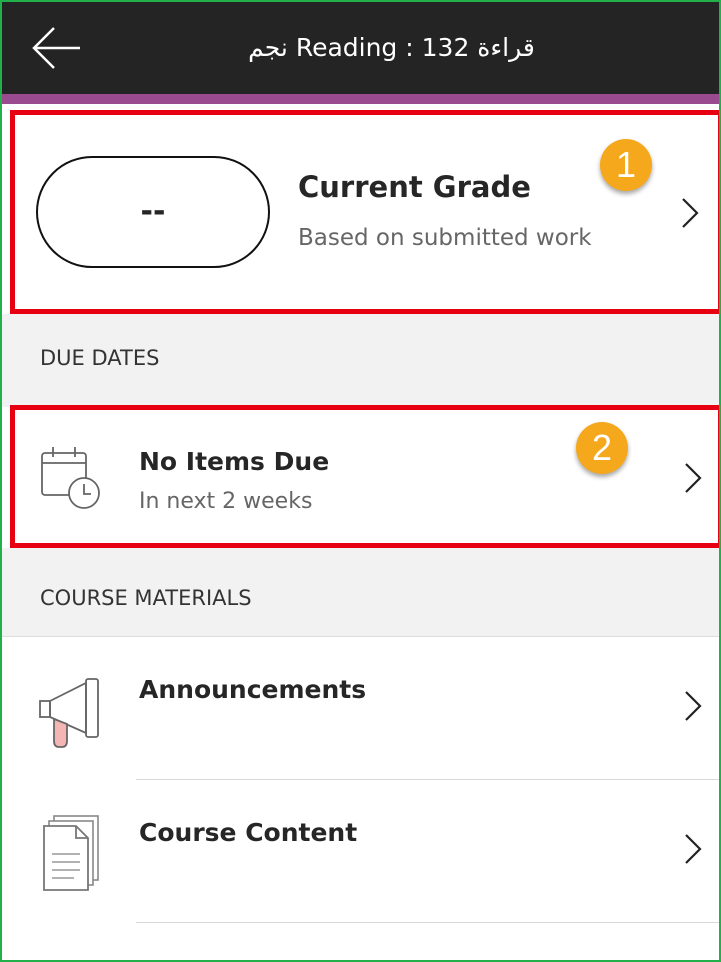  Describe the element at coordinates (69, 713) in the screenshot. I see `megaphone-icon` at that location.